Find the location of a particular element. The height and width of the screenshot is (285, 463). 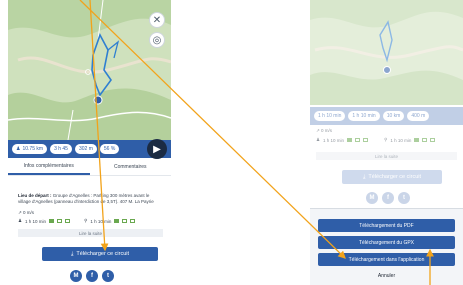

download-pdf-button: Téléchargement du PDF is located at coordinates (386, 225).